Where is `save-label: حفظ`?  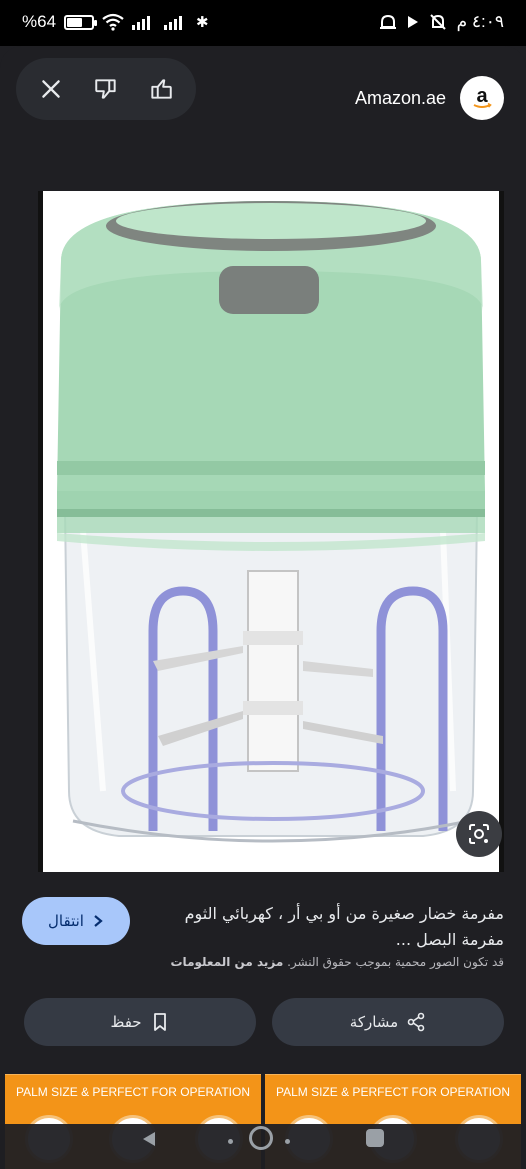 save-label: حفظ is located at coordinates (126, 1022).